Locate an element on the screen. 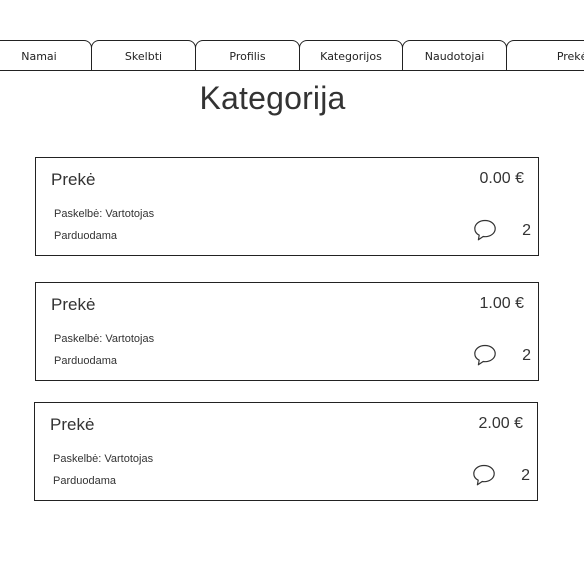 This screenshot has height=575, width=584. tab-prekes: Prekės is located at coordinates (545, 55).